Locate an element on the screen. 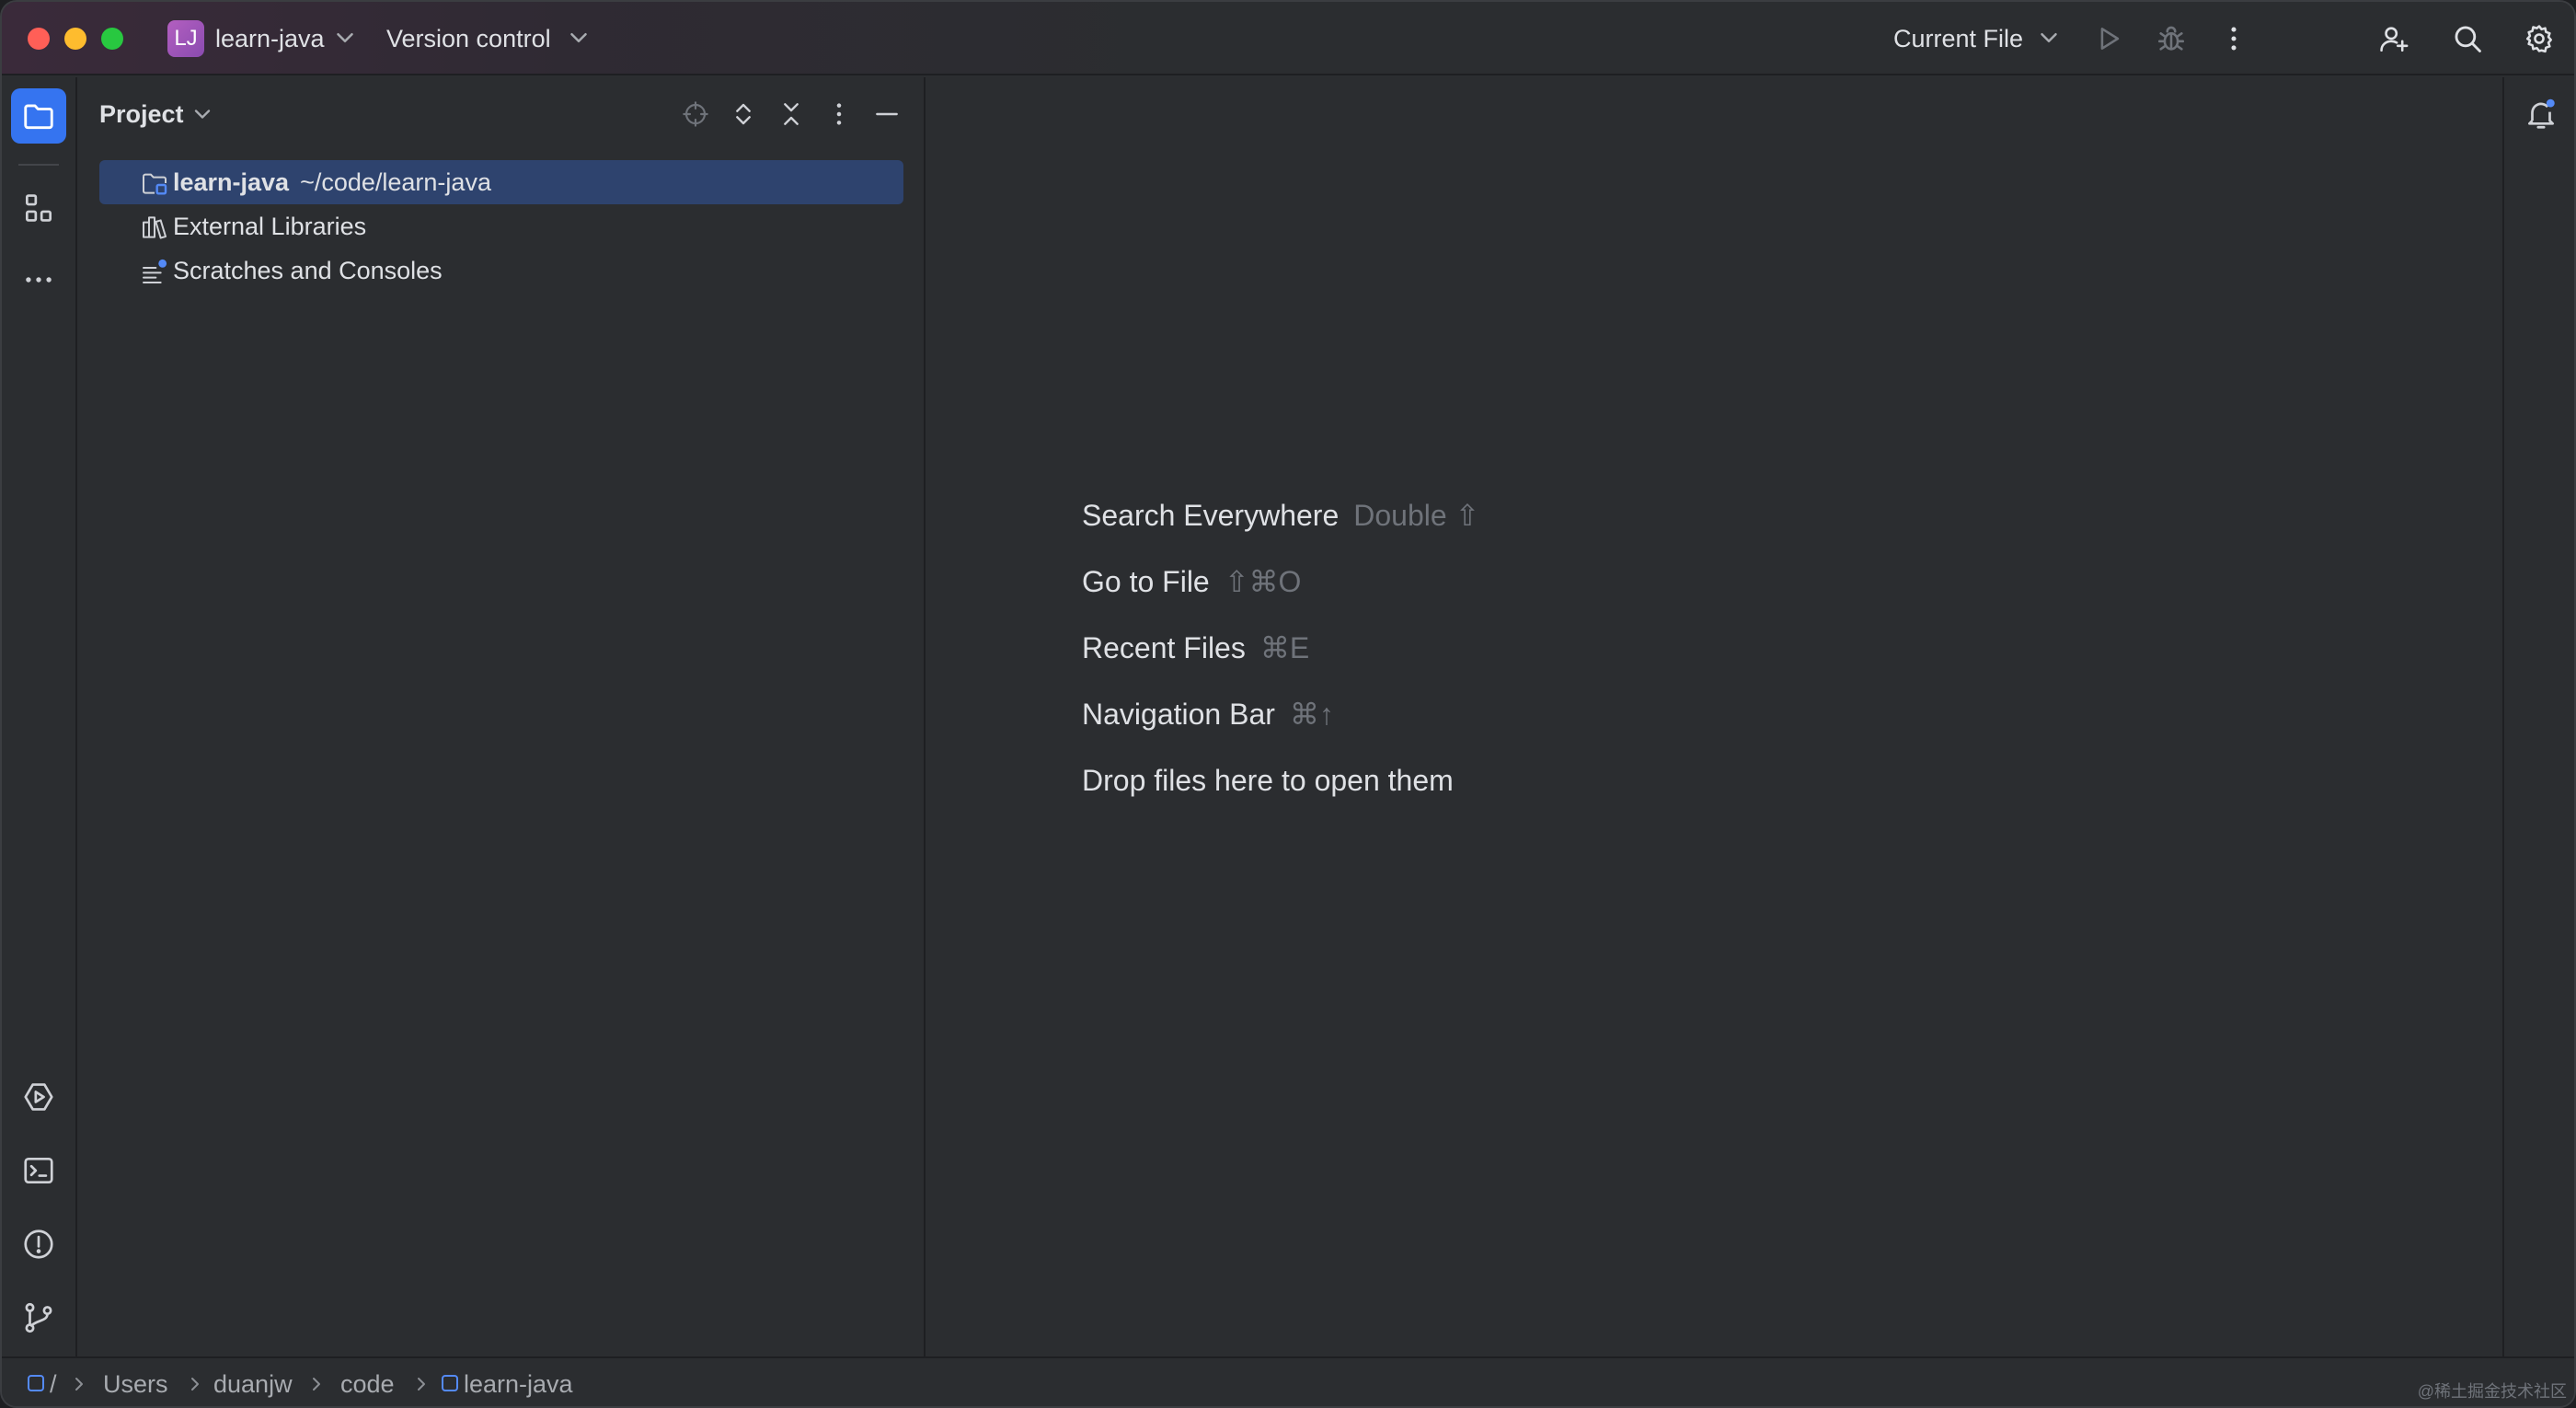 The width and height of the screenshot is (2576, 1408). libraries-icon is located at coordinates (155, 227).